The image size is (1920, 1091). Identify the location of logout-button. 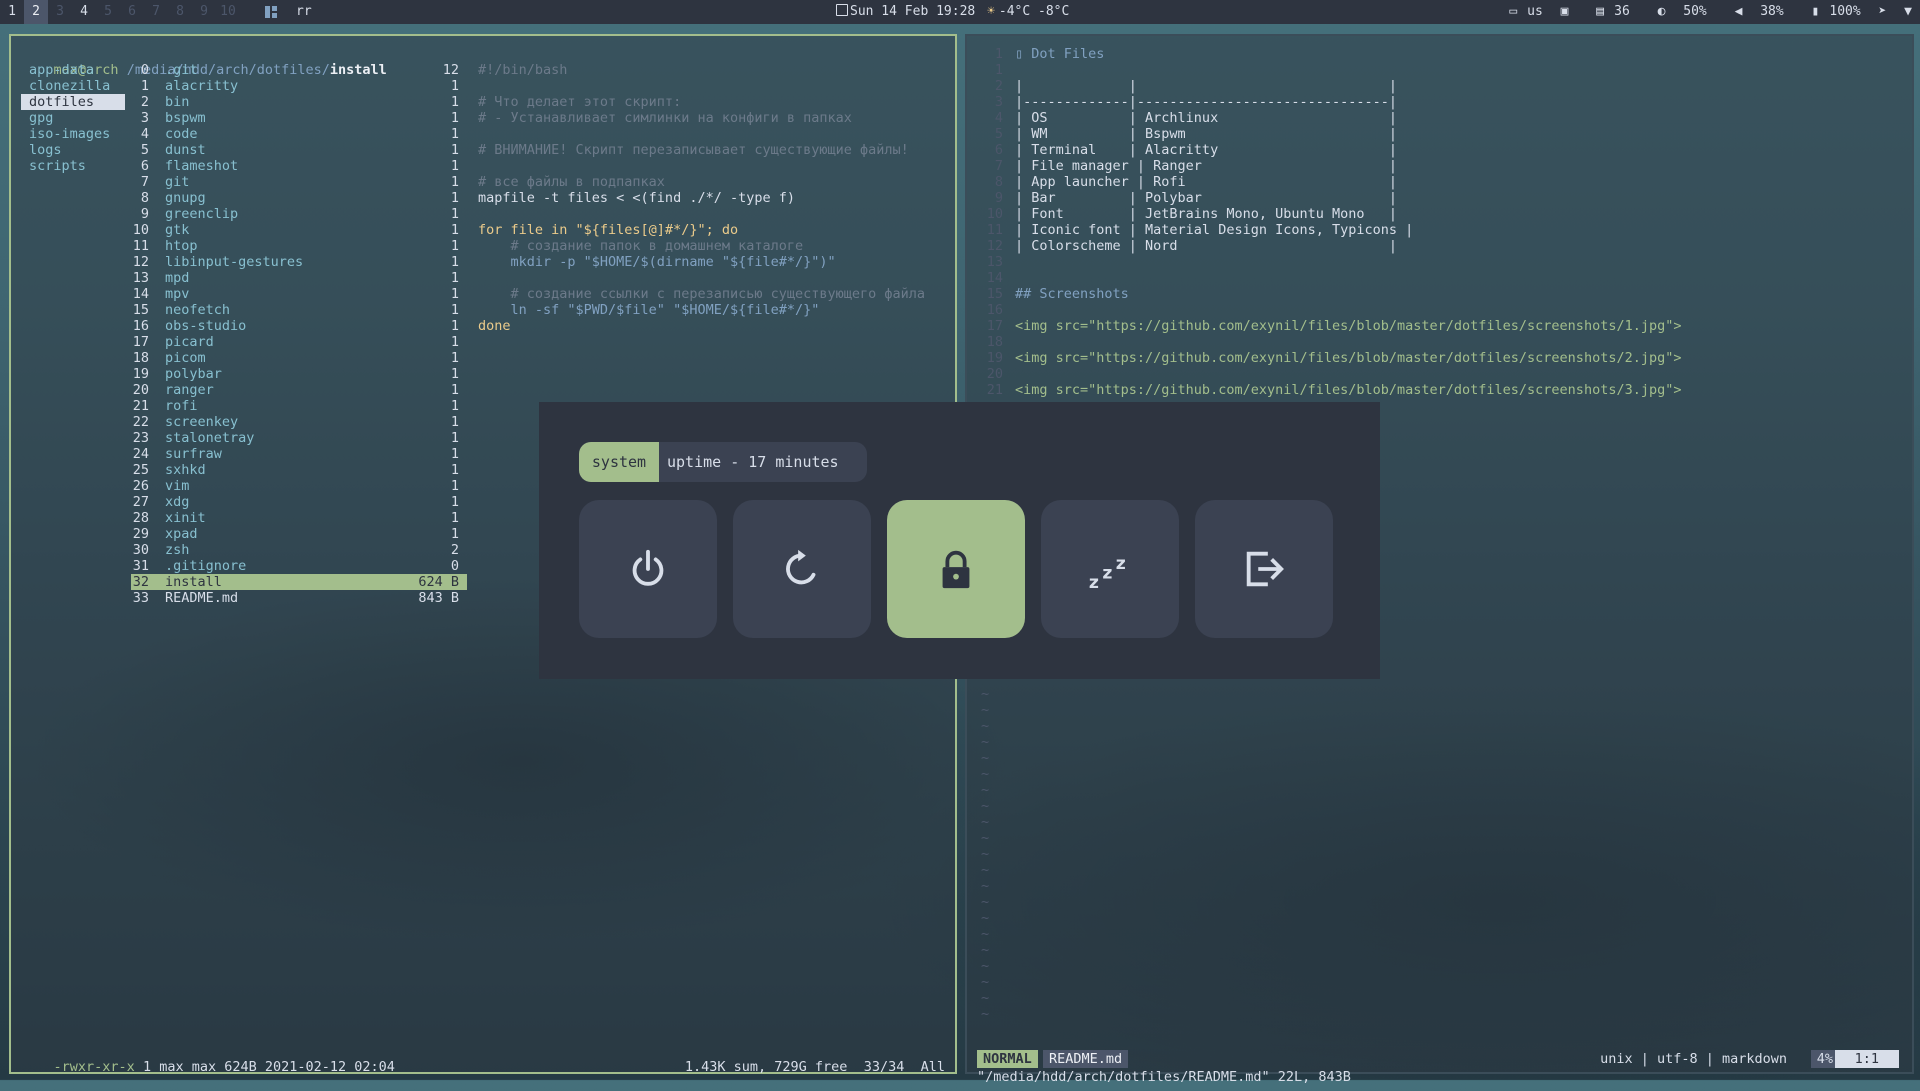
(1264, 569).